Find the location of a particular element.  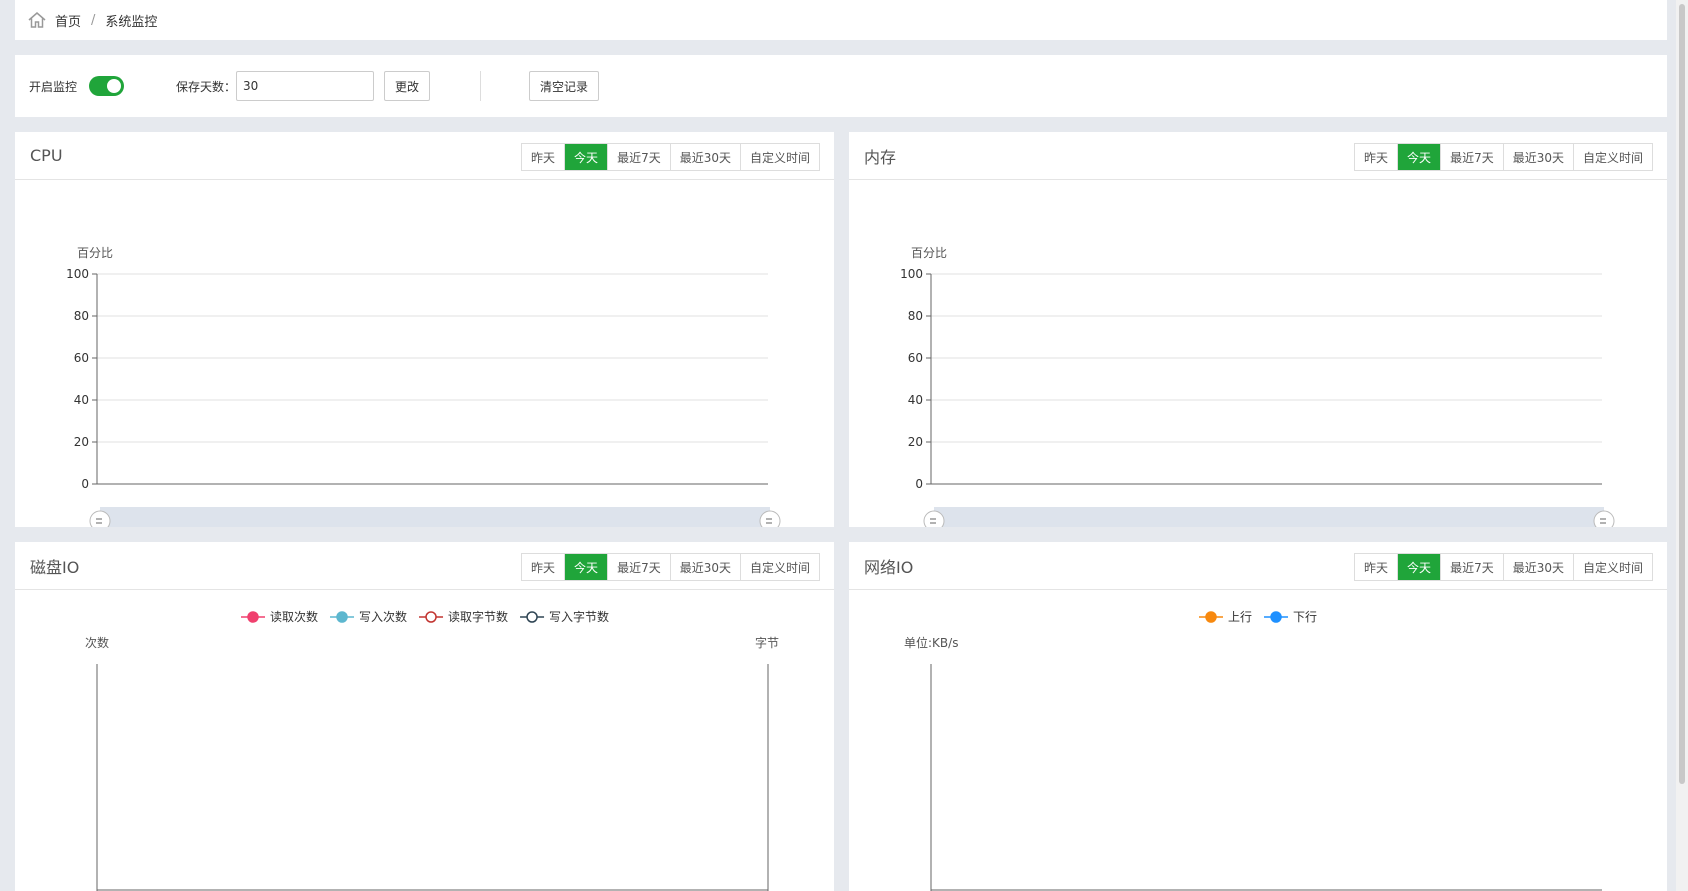

home-icon is located at coordinates (37, 20).